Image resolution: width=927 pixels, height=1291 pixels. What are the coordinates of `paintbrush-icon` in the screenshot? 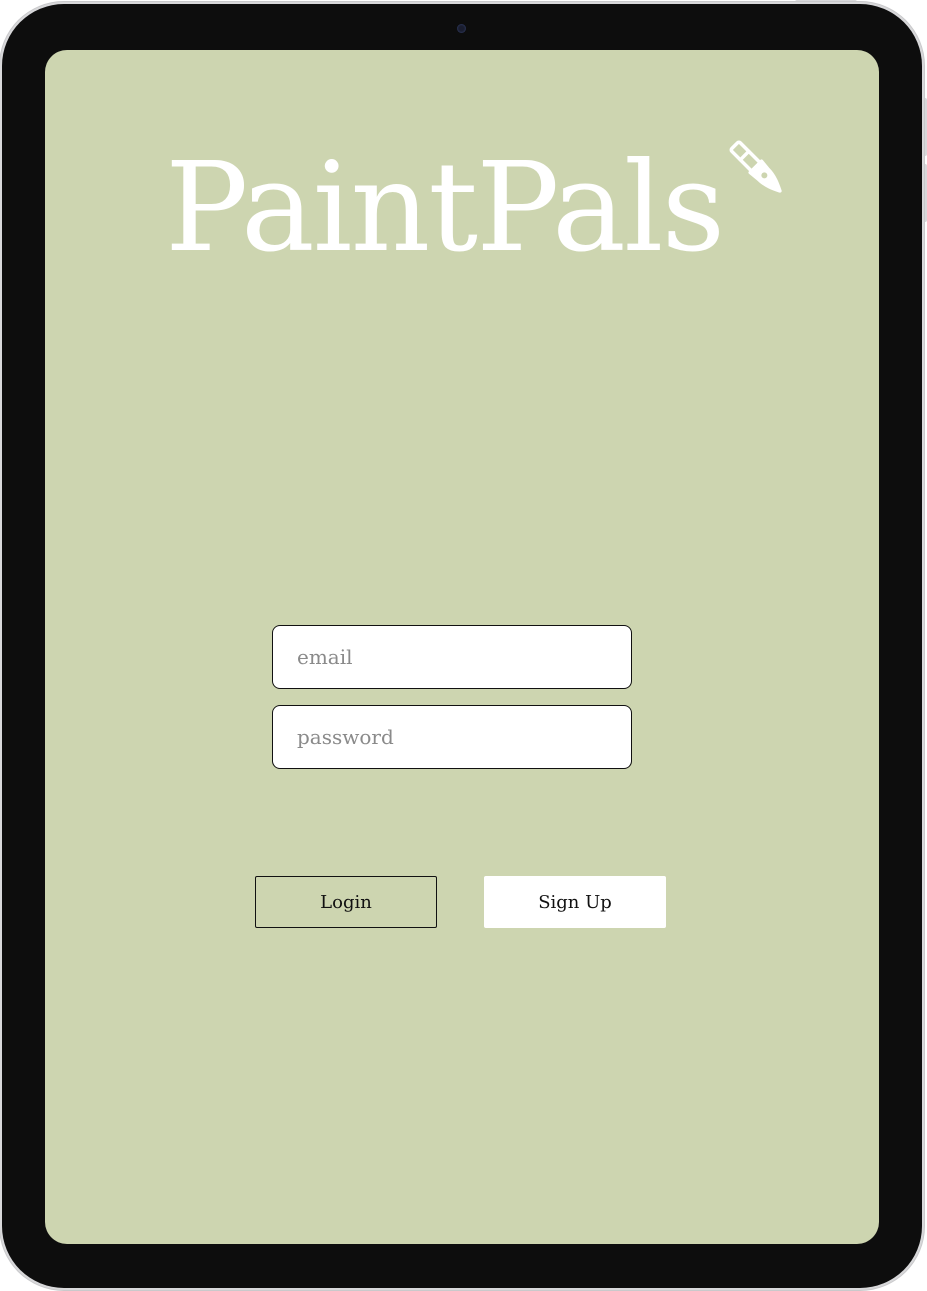 It's located at (758, 169).